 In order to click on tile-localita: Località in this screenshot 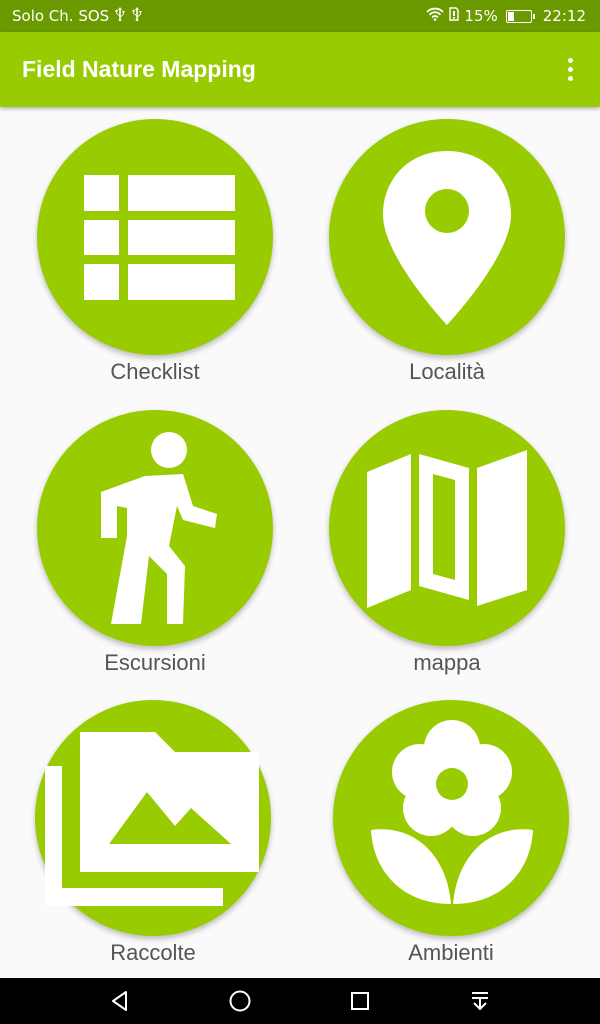, I will do `click(447, 264)`.